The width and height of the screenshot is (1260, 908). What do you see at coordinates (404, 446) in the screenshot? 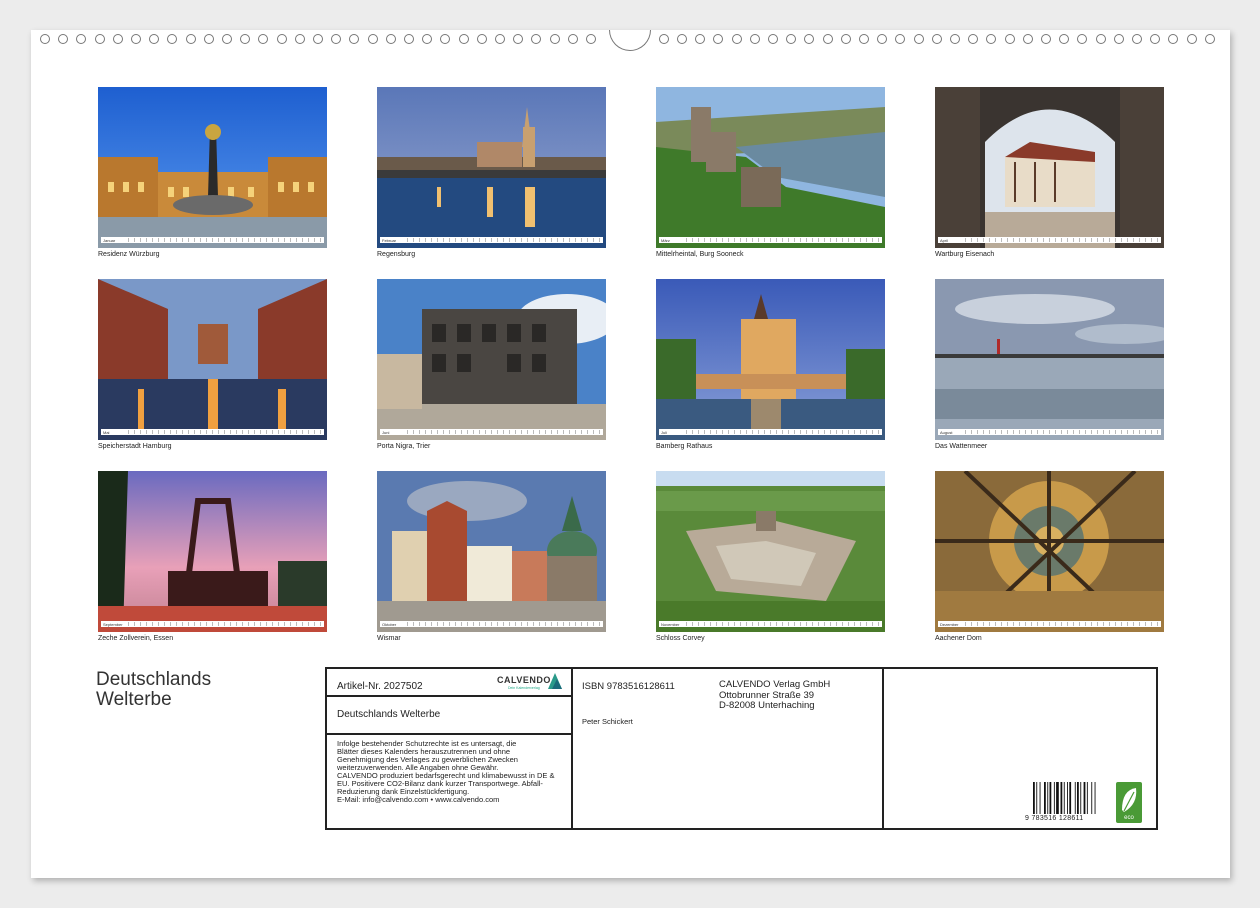
I see `photo-caption: Porta Nigra, Trier` at bounding box center [404, 446].